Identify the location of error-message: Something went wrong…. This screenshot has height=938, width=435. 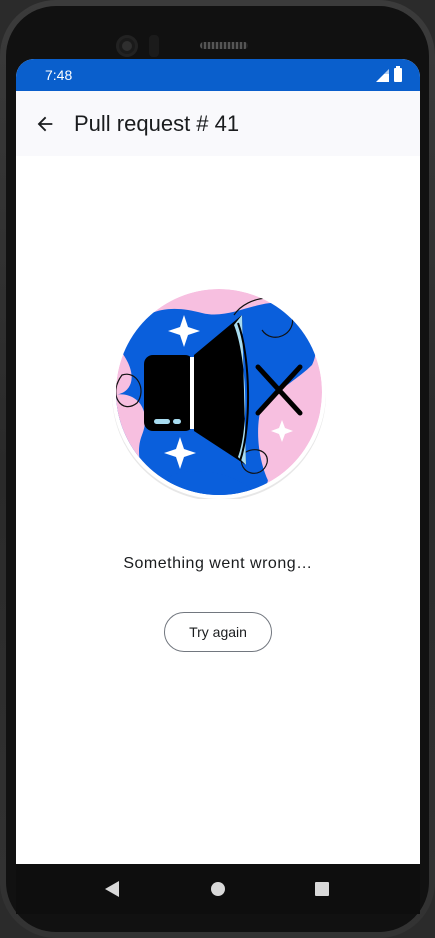
(218, 563).